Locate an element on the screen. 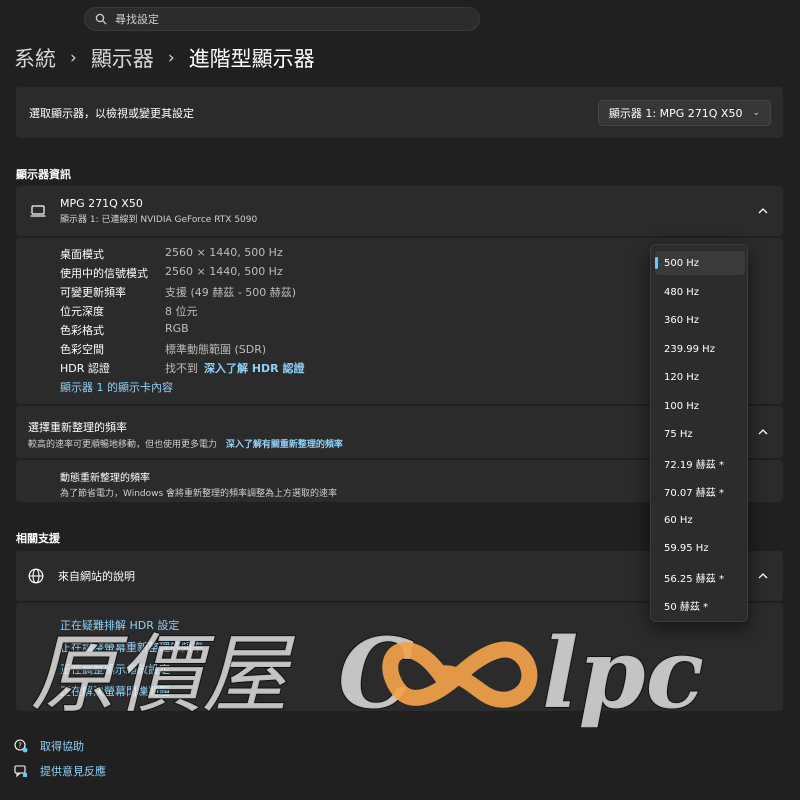  breadcrumb-system: 系統 is located at coordinates (35, 58).